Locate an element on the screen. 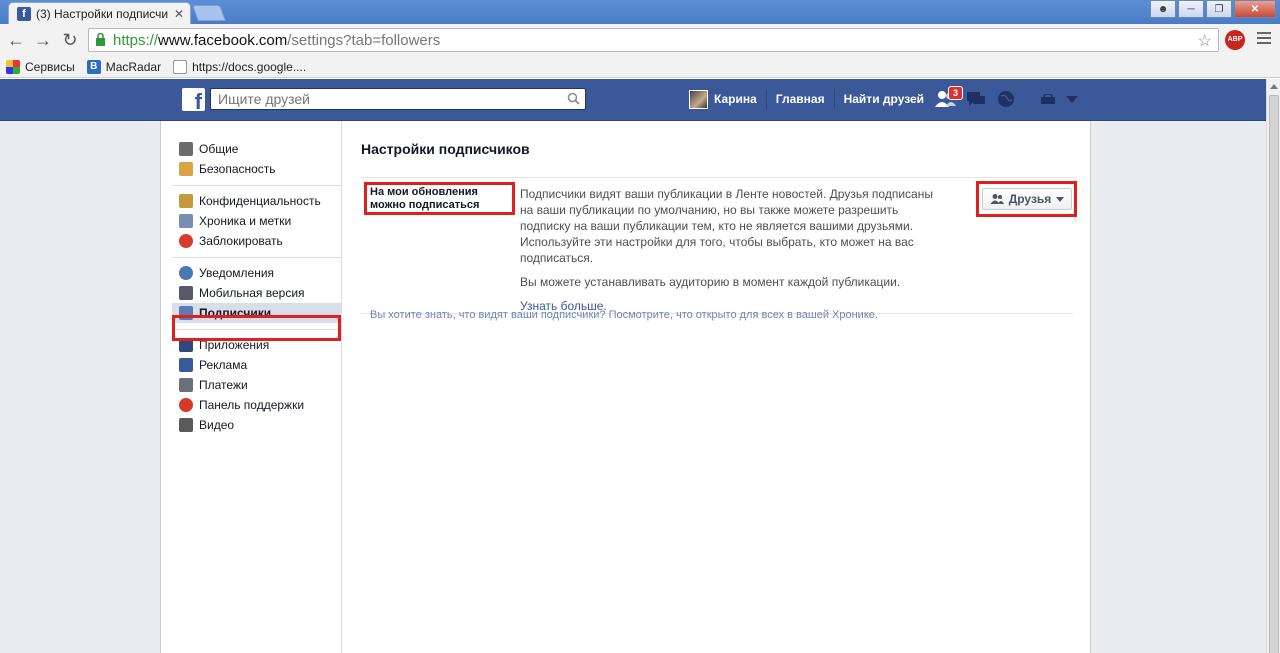 This screenshot has height=653, width=1280. gears-icon is located at coordinates (186, 149).